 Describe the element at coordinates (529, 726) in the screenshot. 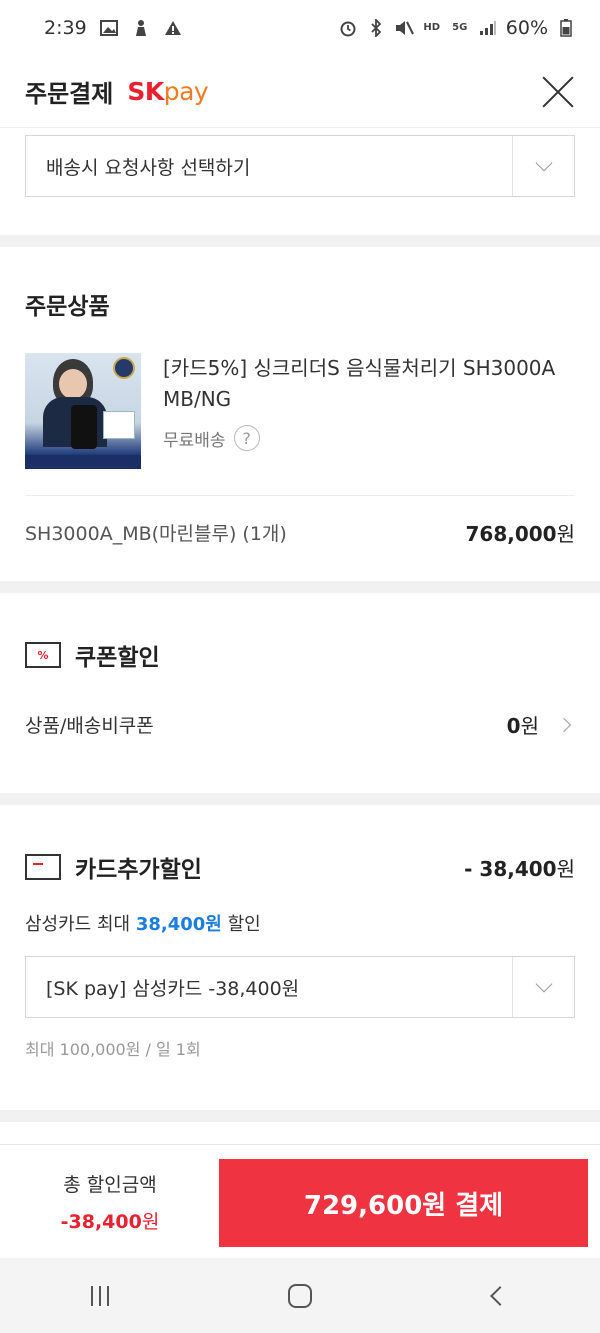

I see `coupon-unit: 원` at that location.